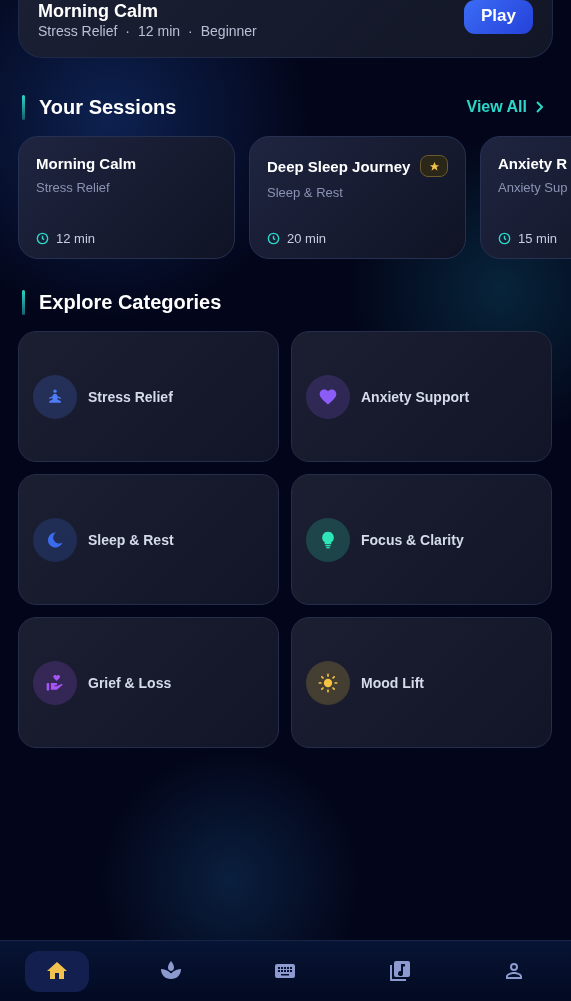 The image size is (571, 1001). Describe the element at coordinates (328, 682) in the screenshot. I see `sun-icon` at that location.